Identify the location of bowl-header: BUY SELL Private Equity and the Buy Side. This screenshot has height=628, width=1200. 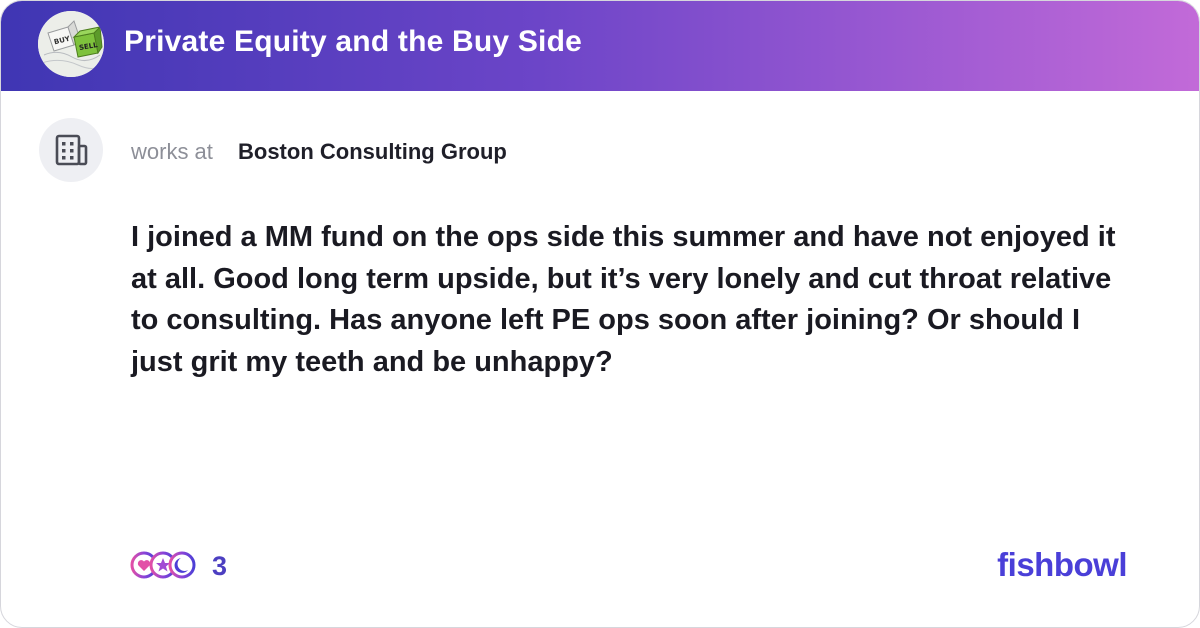
(600, 46).